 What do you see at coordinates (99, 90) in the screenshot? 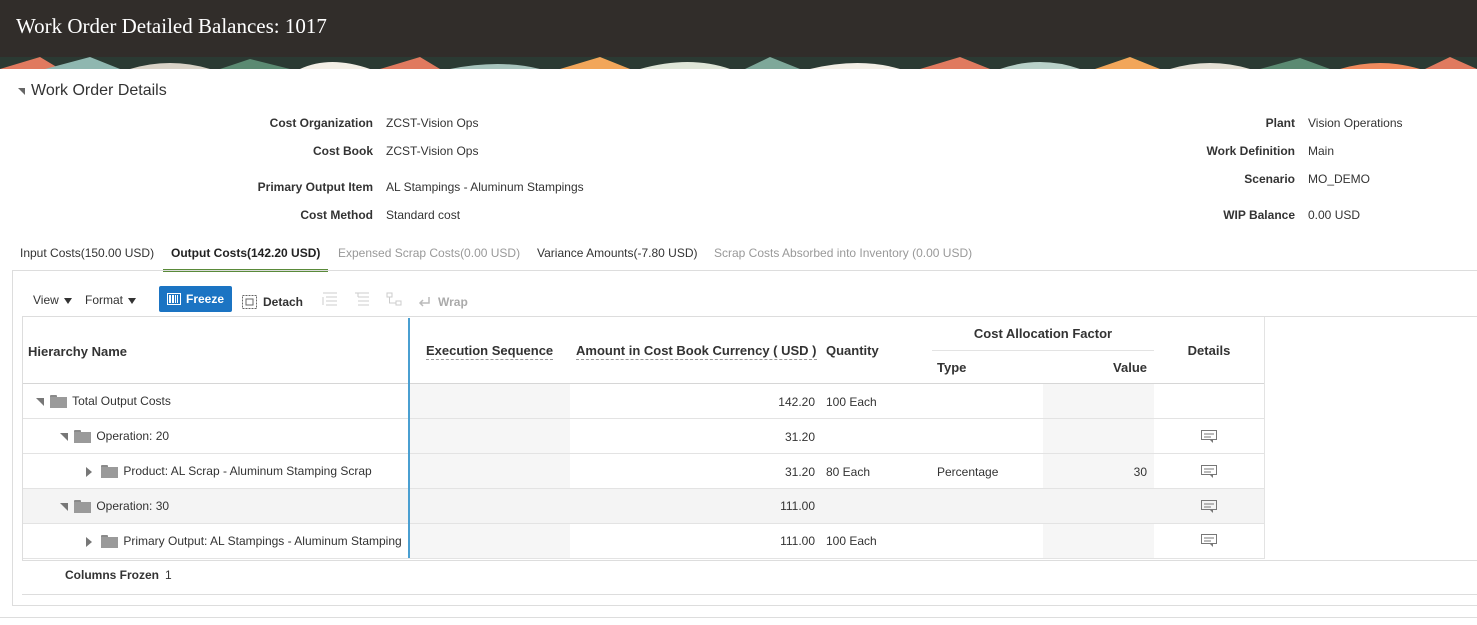
I see `section-title-text: Work Order Details` at bounding box center [99, 90].